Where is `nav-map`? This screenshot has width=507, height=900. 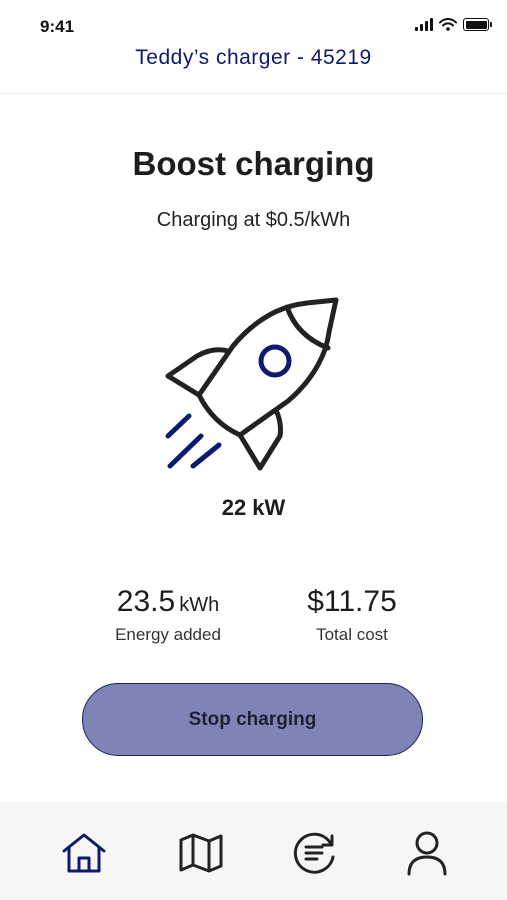 nav-map is located at coordinates (201, 853).